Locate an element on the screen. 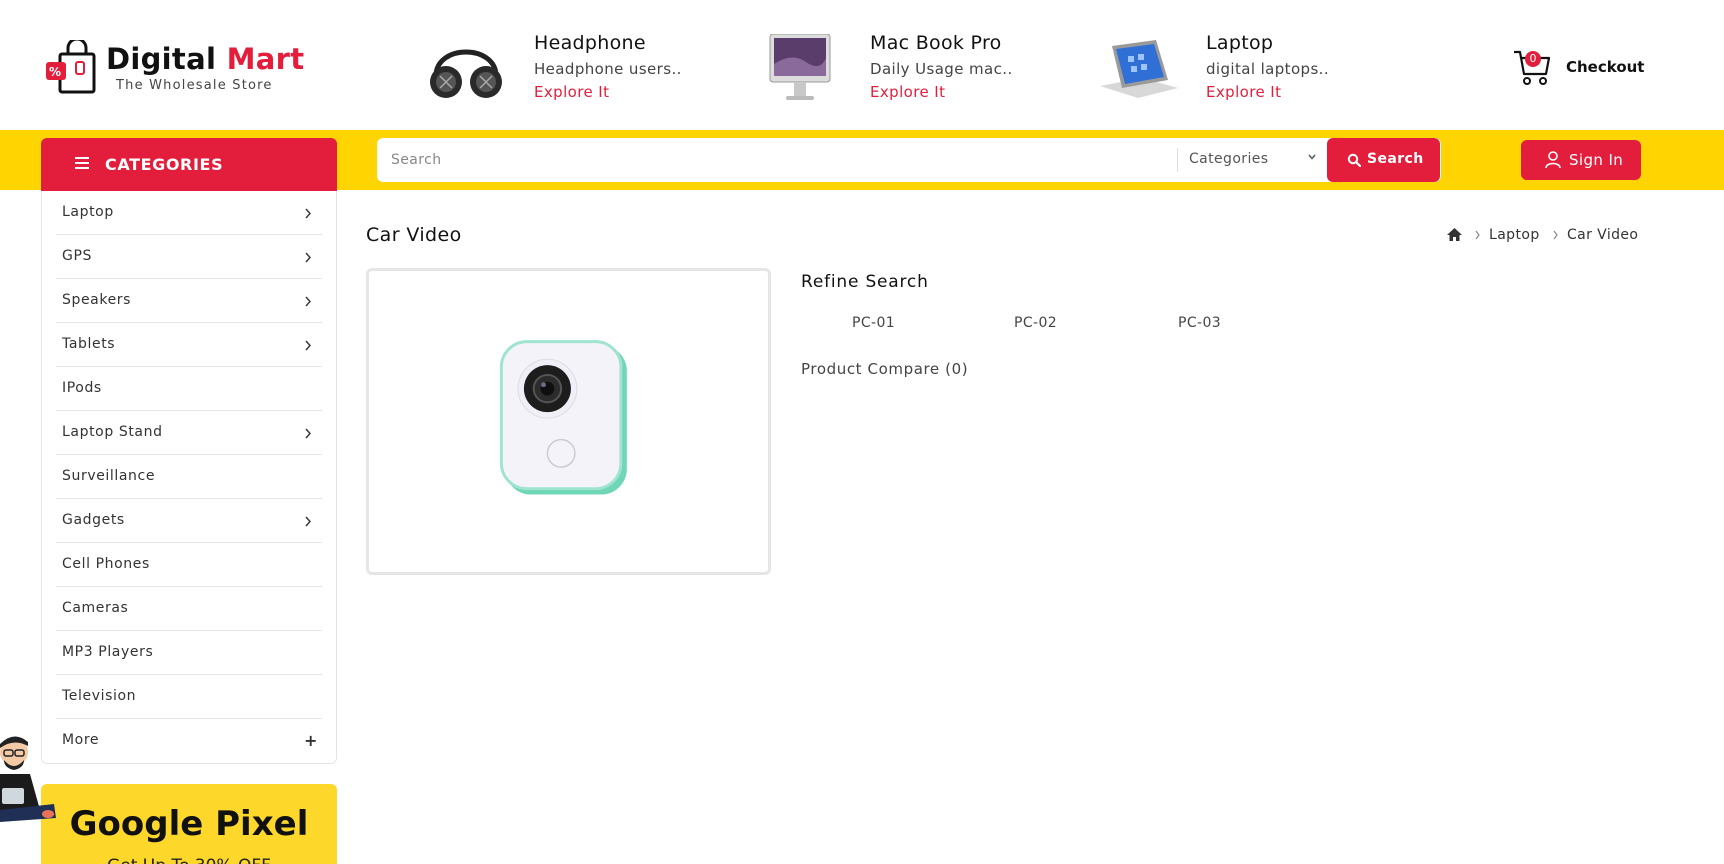 The width and height of the screenshot is (1724, 864). search-bar: Categories Search is located at coordinates (909, 160).